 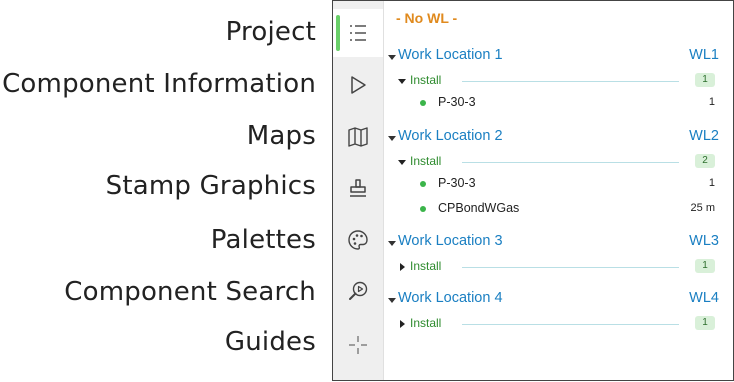 What do you see at coordinates (270, 32) in the screenshot?
I see `label-project: Project` at bounding box center [270, 32].